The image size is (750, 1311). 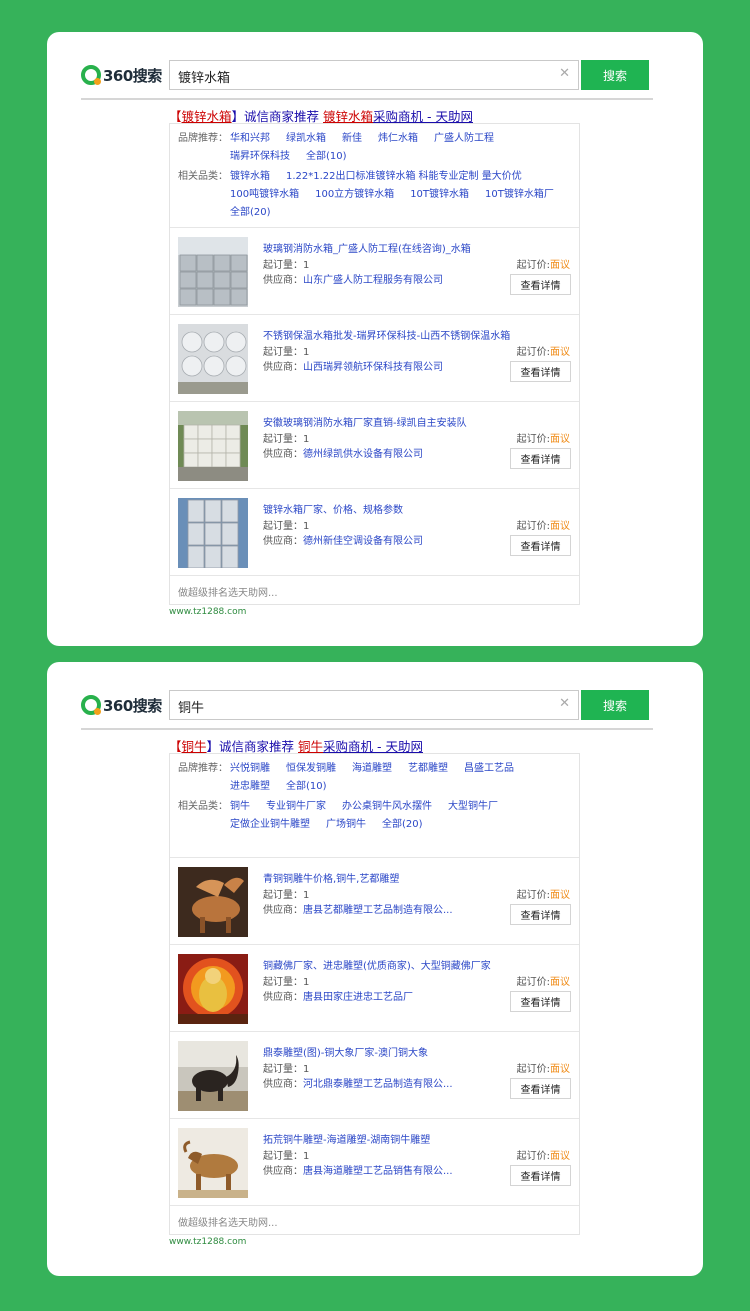 I want to click on related-link: 1.22*1.22出口标准镀锌水箱, so click(x=351, y=177).